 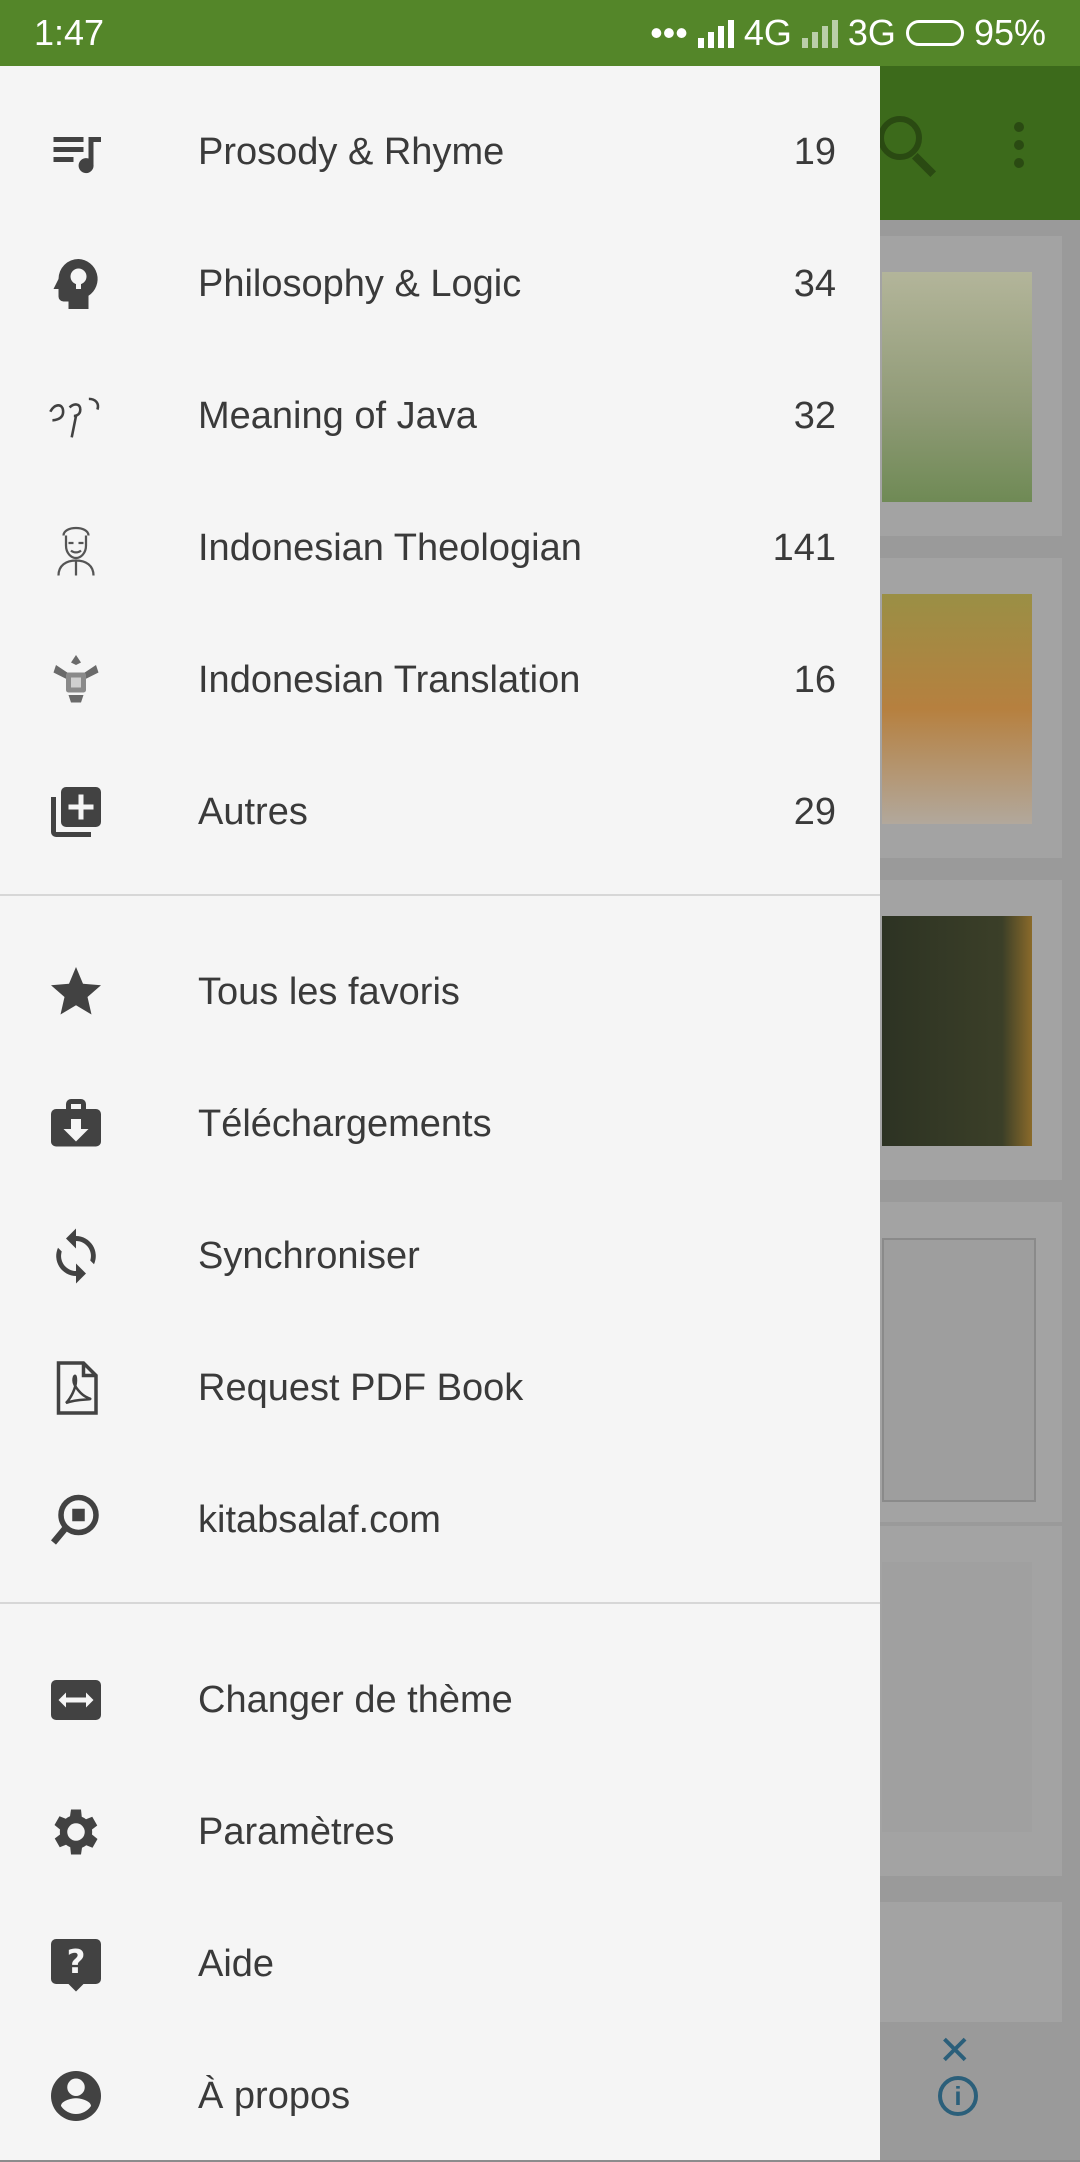 What do you see at coordinates (900, 138) in the screenshot?
I see `search-icon` at bounding box center [900, 138].